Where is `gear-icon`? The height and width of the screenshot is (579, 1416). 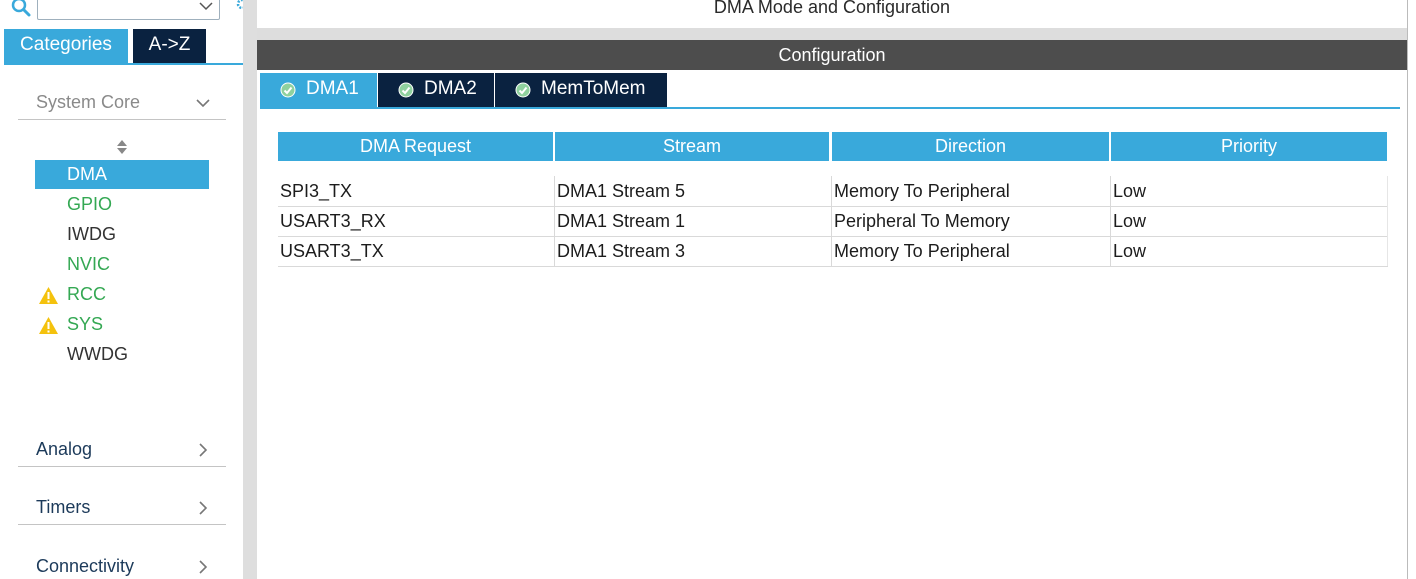
gear-icon is located at coordinates (239, 6).